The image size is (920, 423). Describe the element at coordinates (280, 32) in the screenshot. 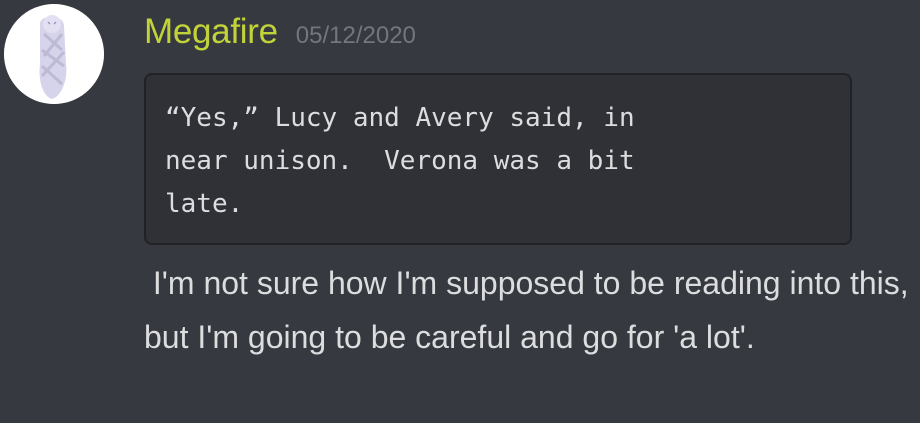

I see `message-header: Megafire 05/12/2020` at that location.